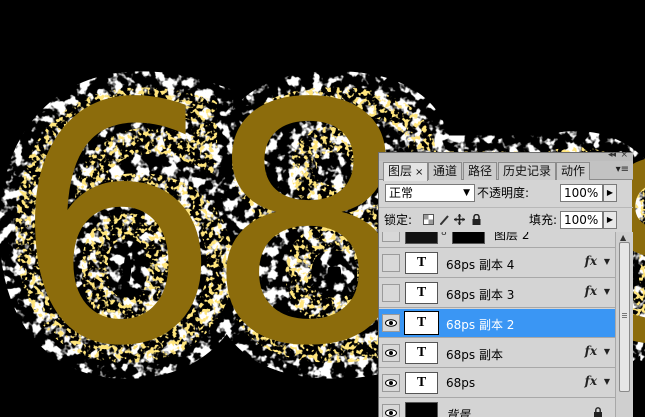 This screenshot has height=417, width=645. Describe the element at coordinates (480, 265) in the screenshot. I see `layer-name: 68ps 副本 4` at that location.